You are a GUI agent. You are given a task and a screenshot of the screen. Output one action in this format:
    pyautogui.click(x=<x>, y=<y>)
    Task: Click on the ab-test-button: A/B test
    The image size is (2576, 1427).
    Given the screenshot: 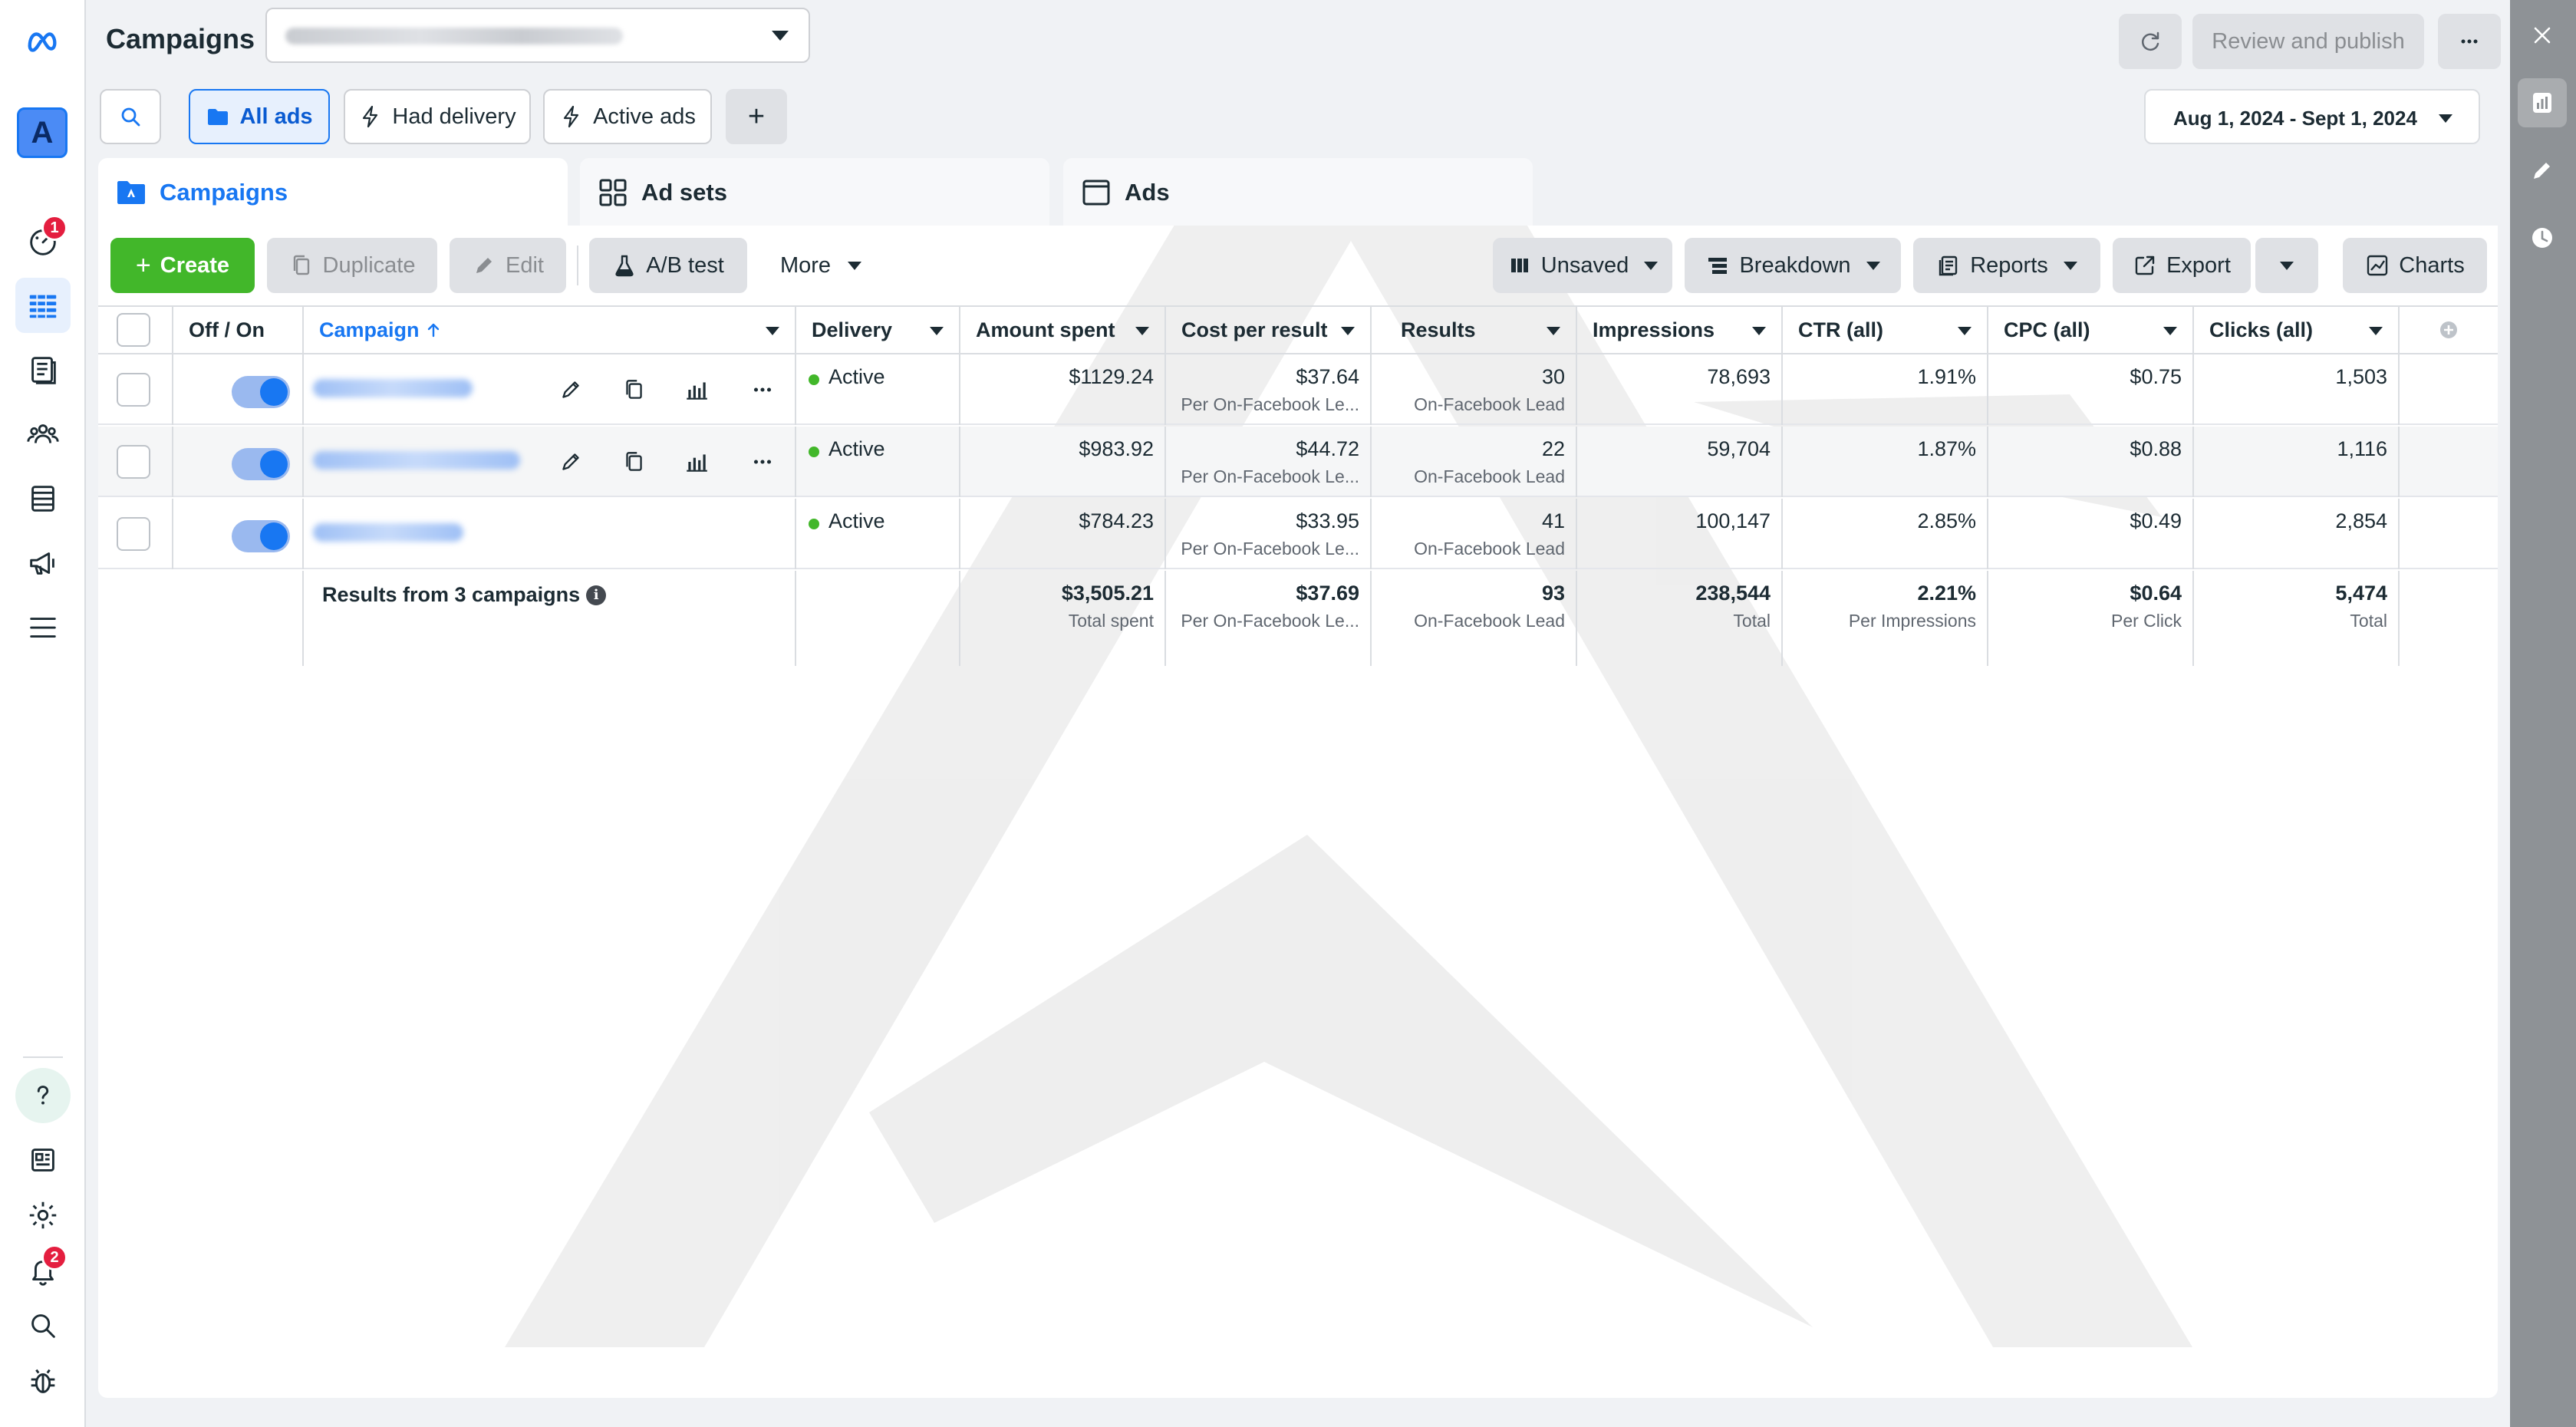 What is the action you would take?
    pyautogui.click(x=668, y=265)
    